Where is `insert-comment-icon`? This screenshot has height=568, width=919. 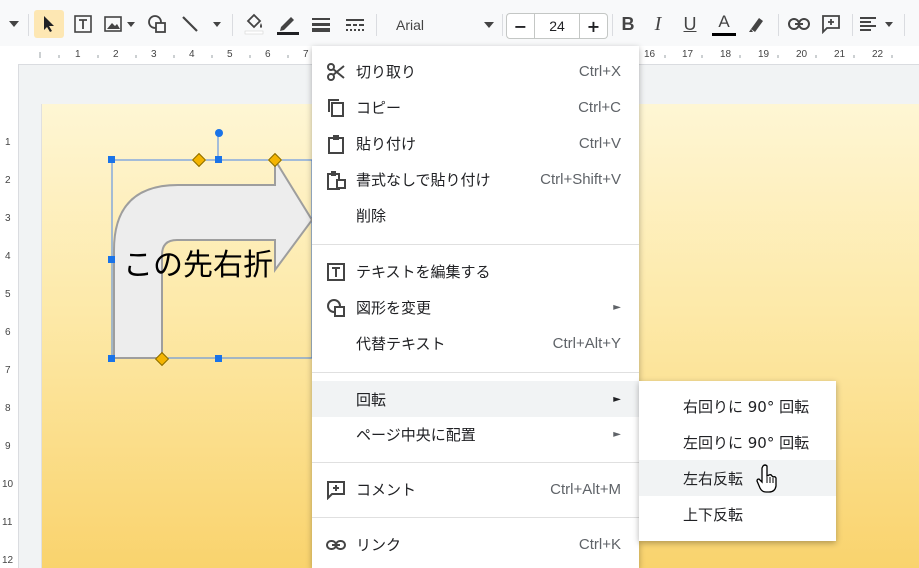 insert-comment-icon is located at coordinates (831, 24).